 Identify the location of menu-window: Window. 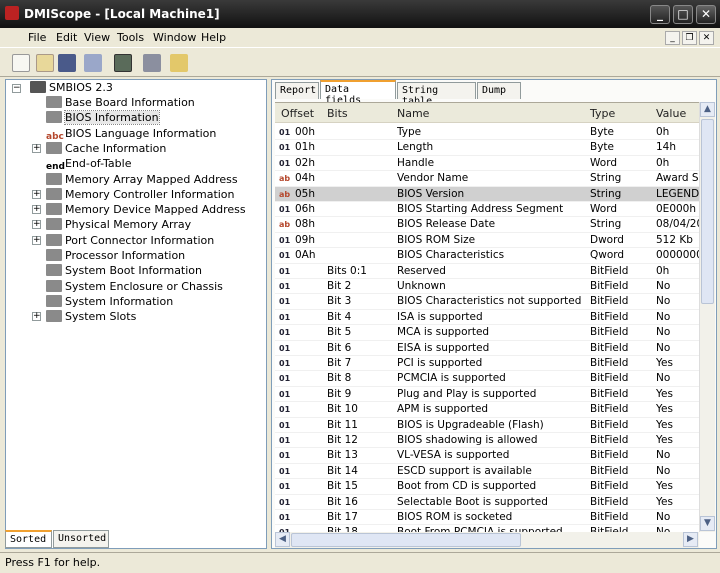
(174, 37).